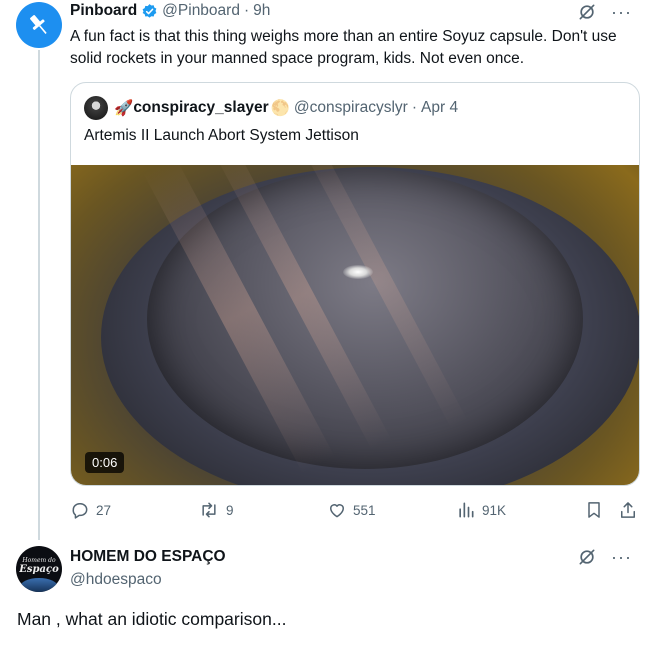  Describe the element at coordinates (604, 557) in the screenshot. I see `reply-top-actions: ···` at that location.